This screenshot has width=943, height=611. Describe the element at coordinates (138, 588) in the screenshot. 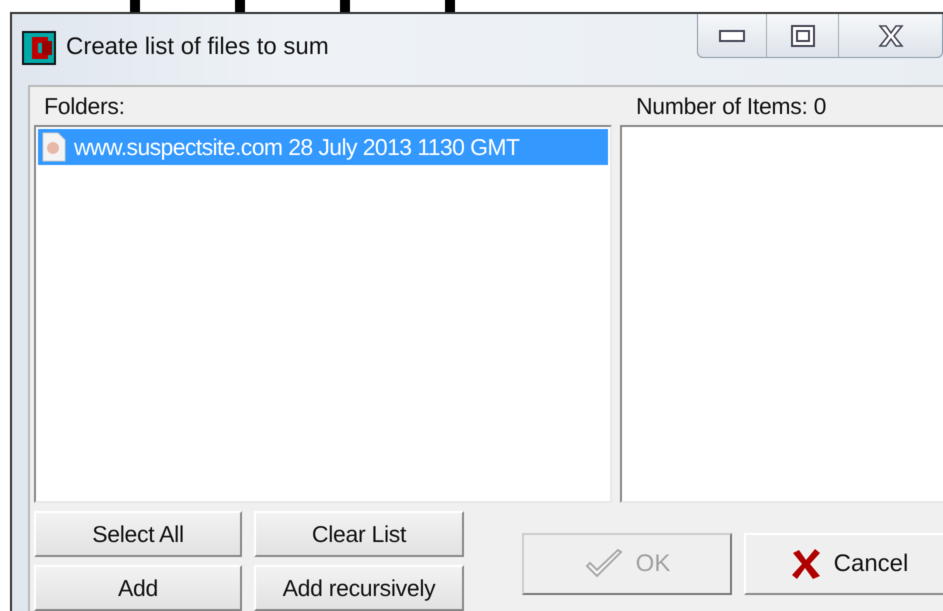

I see `list-action-button: Add` at that location.